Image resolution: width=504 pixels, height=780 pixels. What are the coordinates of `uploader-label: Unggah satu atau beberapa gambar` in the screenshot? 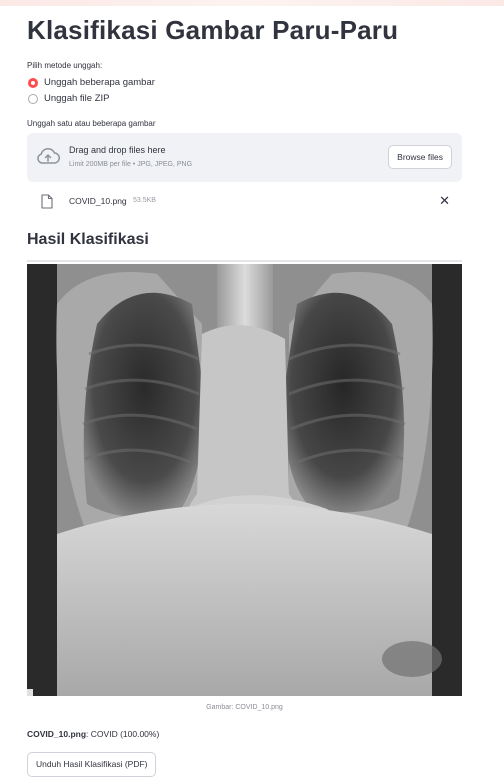 It's located at (91, 123).